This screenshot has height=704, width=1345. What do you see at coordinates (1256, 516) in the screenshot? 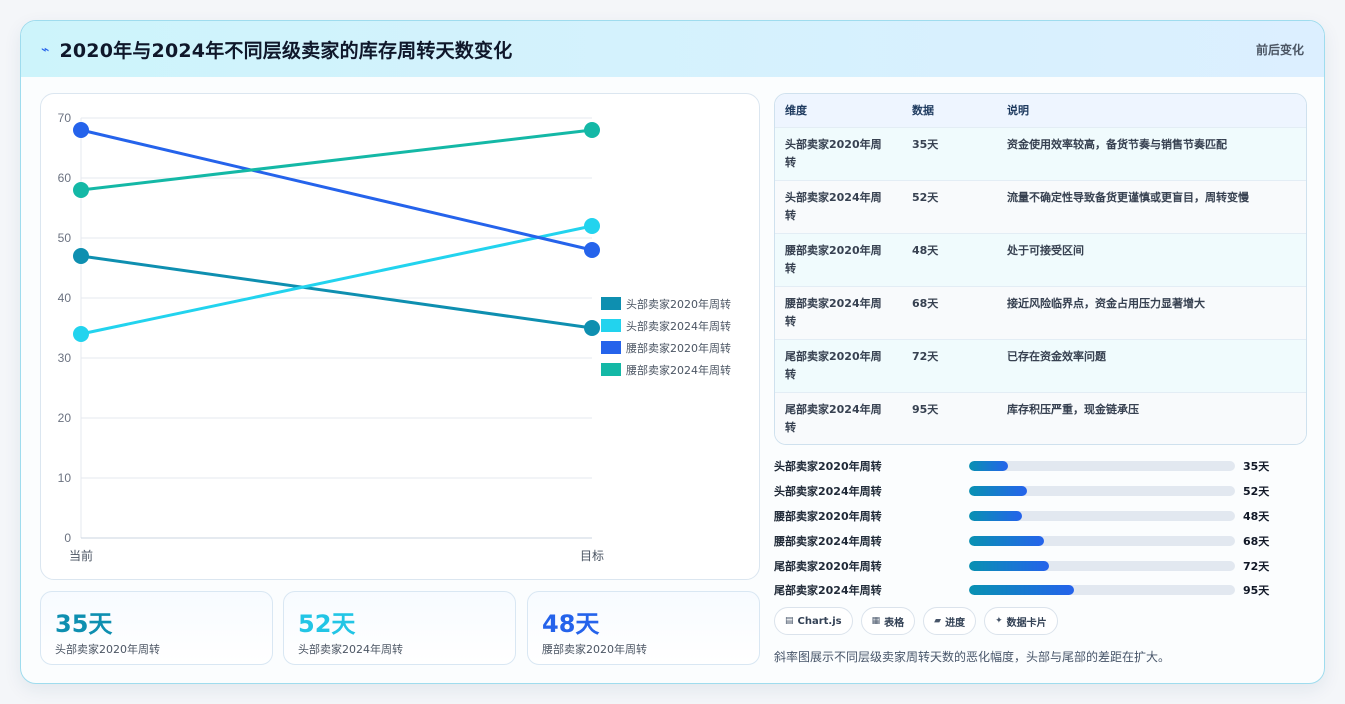
I see `progress-value: 48天` at bounding box center [1256, 516].